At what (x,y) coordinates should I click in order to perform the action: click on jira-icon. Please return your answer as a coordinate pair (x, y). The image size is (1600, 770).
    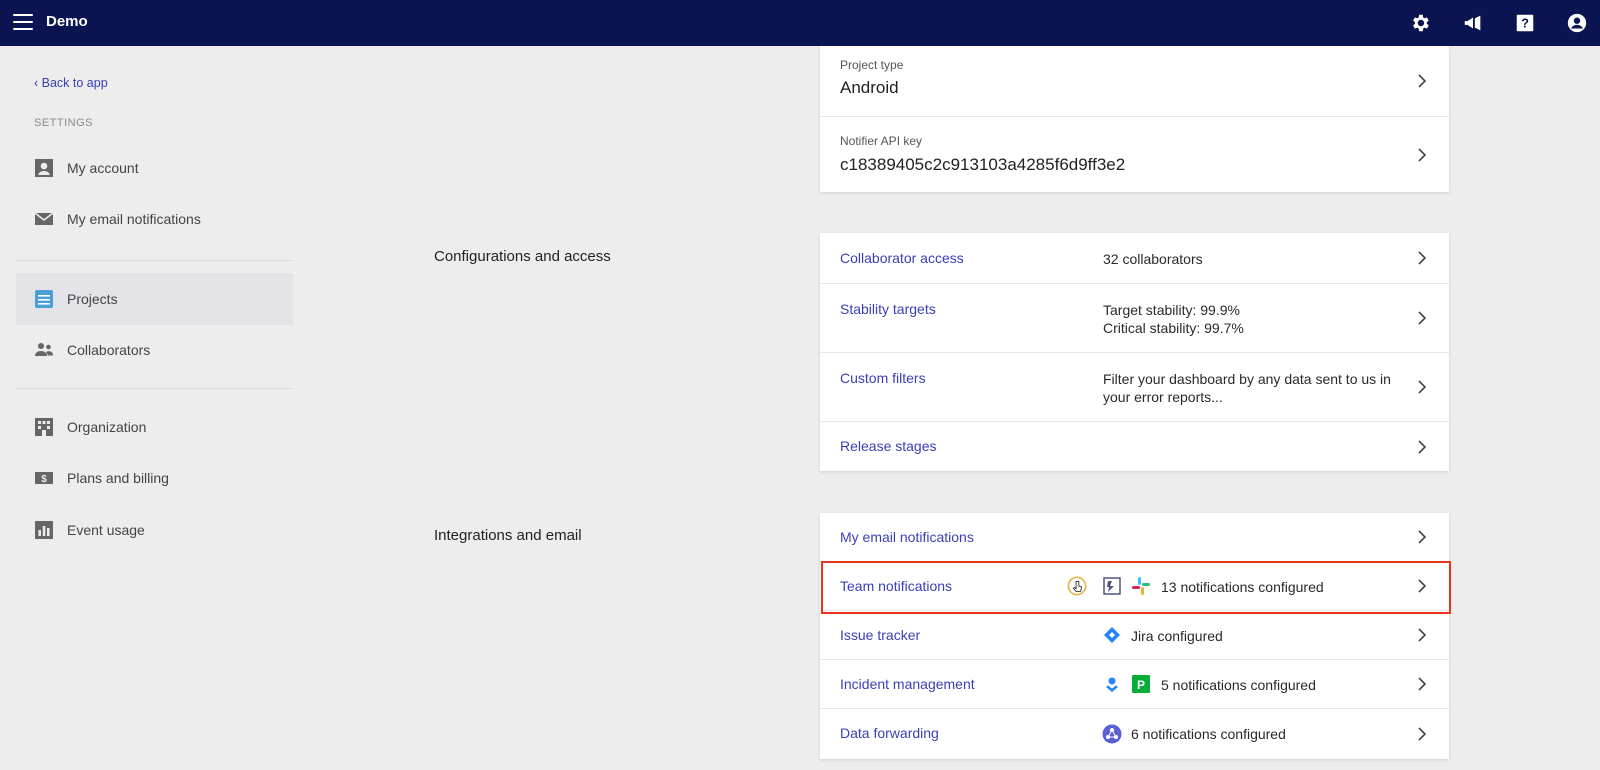
    Looking at the image, I should click on (1112, 635).